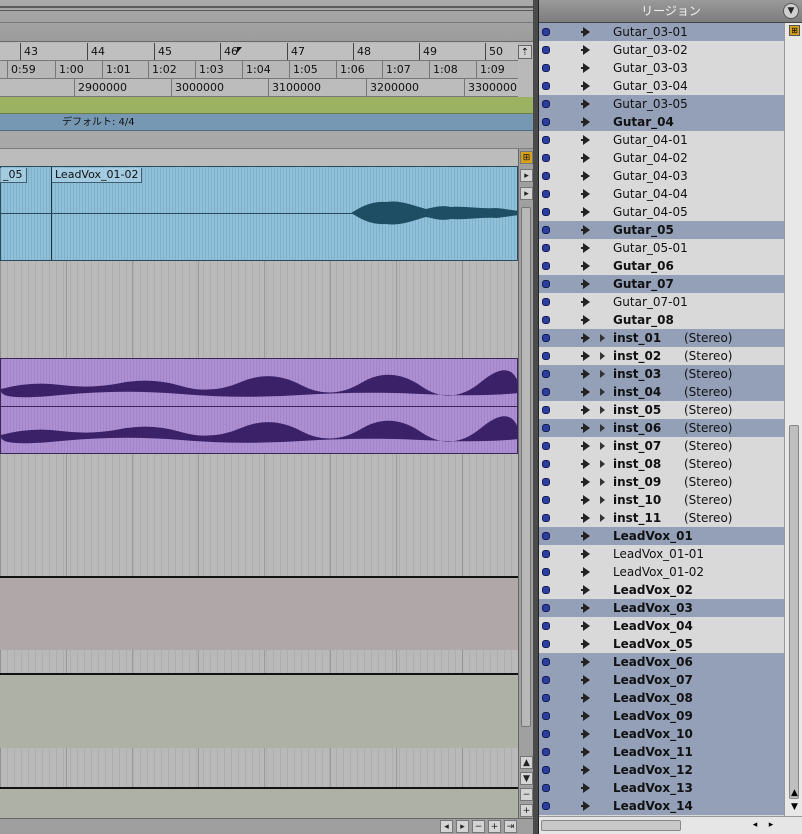  What do you see at coordinates (661, 374) in the screenshot?
I see `region-list-item: inst_03 (Stereo)` at bounding box center [661, 374].